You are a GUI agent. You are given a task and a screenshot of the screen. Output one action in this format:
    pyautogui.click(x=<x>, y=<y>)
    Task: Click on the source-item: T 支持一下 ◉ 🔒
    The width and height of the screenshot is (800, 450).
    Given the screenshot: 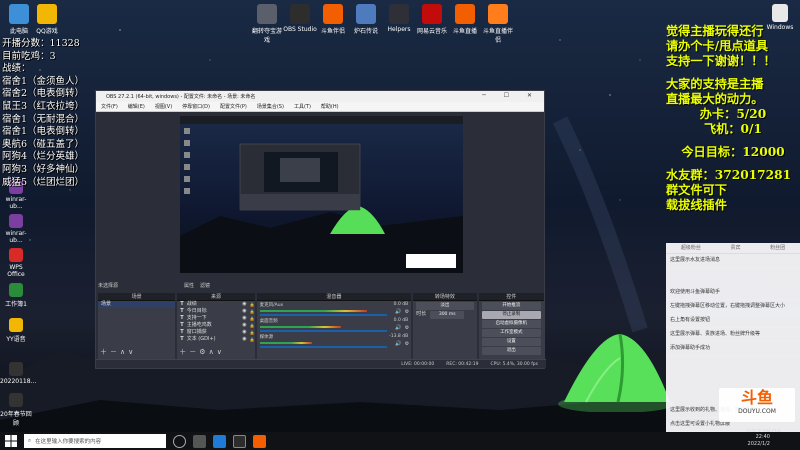 What is the action you would take?
    pyautogui.click(x=215, y=318)
    